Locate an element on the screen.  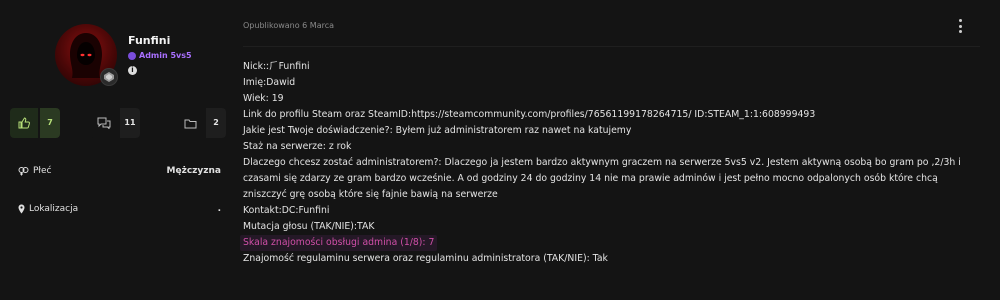
info-icon: i is located at coordinates (132, 70).